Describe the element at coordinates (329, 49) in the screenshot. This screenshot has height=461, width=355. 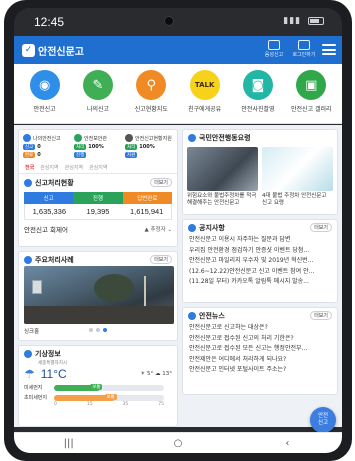
I see `hamburger-menu-icon` at that location.